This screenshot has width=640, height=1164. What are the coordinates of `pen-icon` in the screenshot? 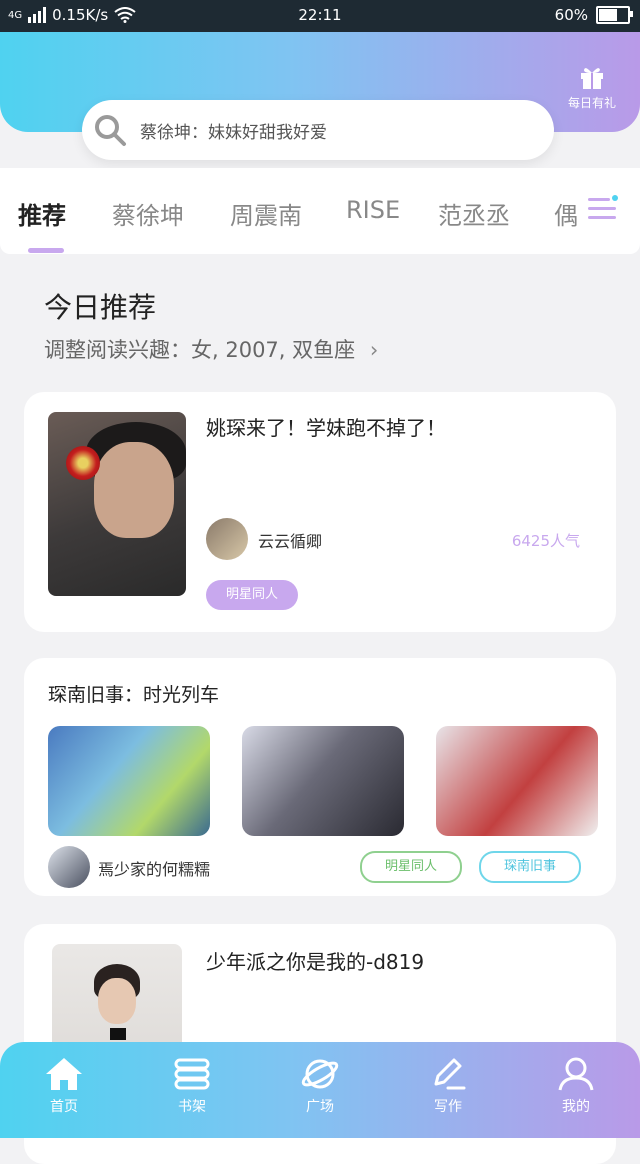 It's located at (450, 1074).